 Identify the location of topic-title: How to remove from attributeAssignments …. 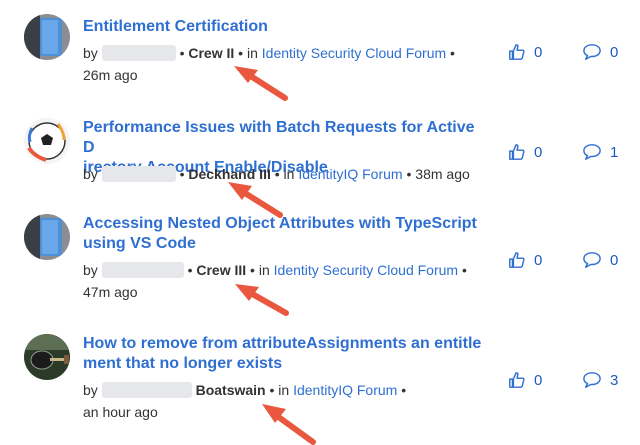
(283, 354).